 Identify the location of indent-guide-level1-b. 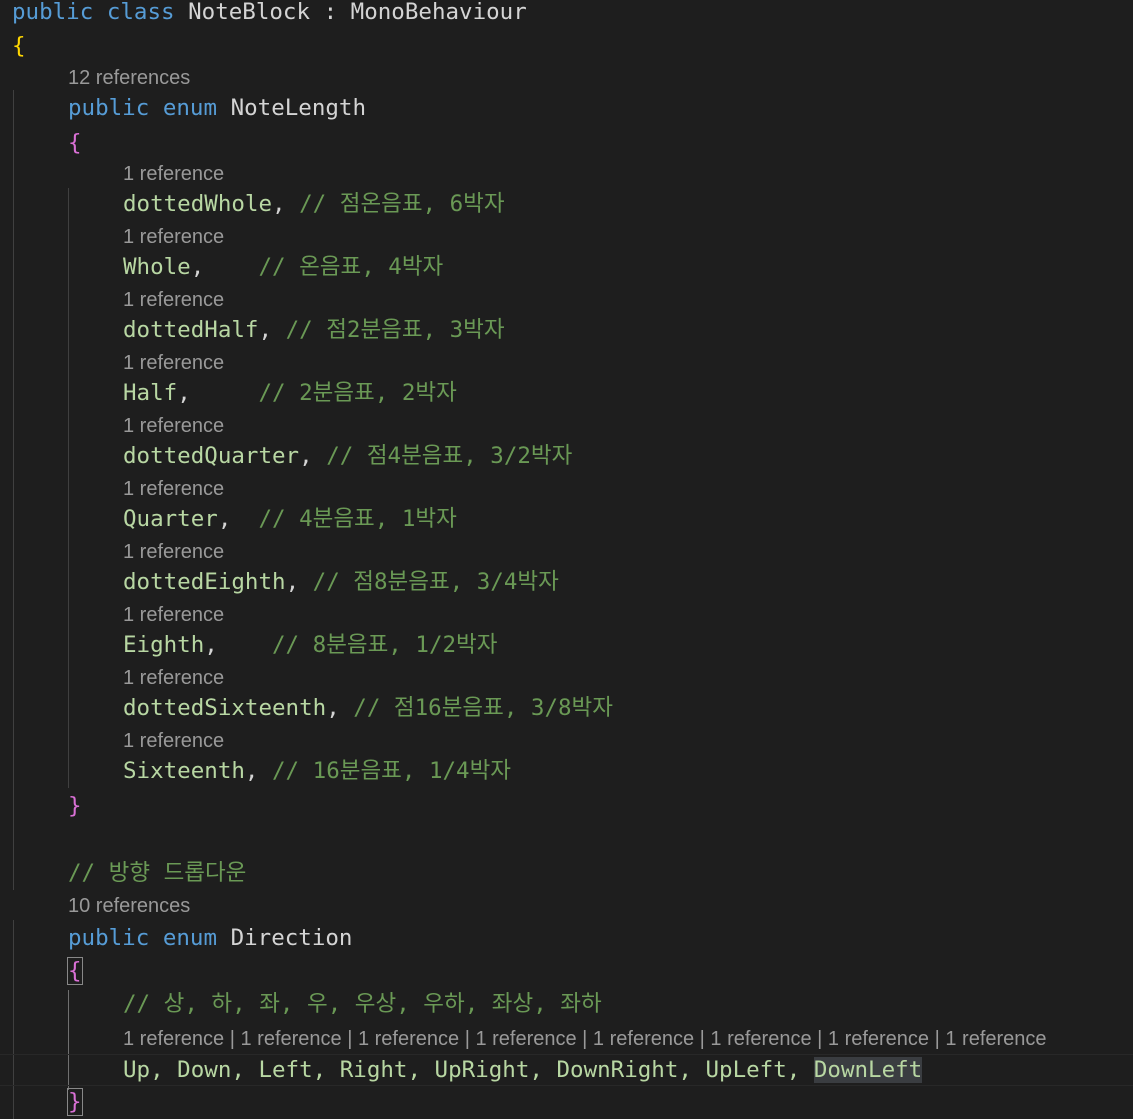
(13, 1019).